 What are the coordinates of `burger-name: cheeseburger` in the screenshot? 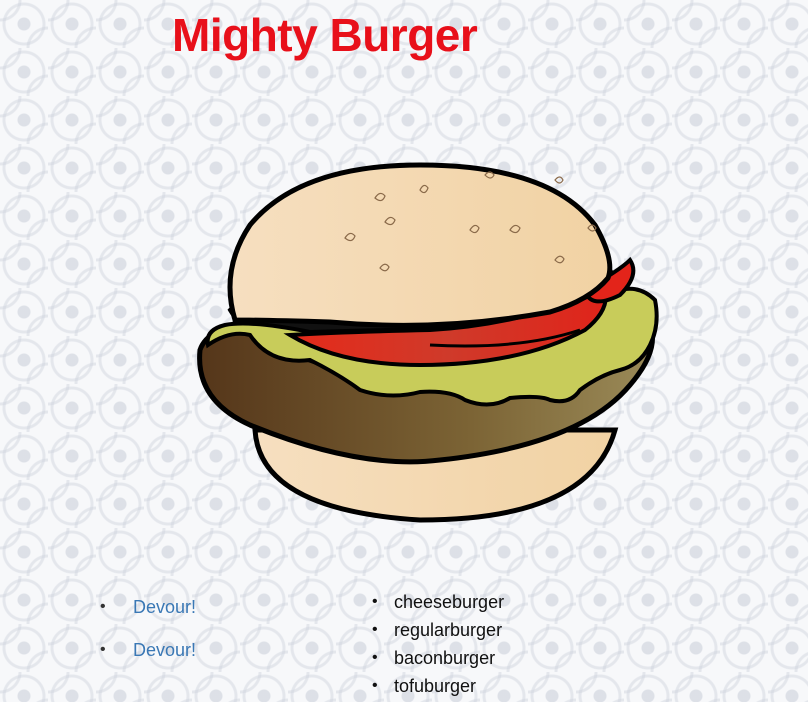 It's located at (449, 602).